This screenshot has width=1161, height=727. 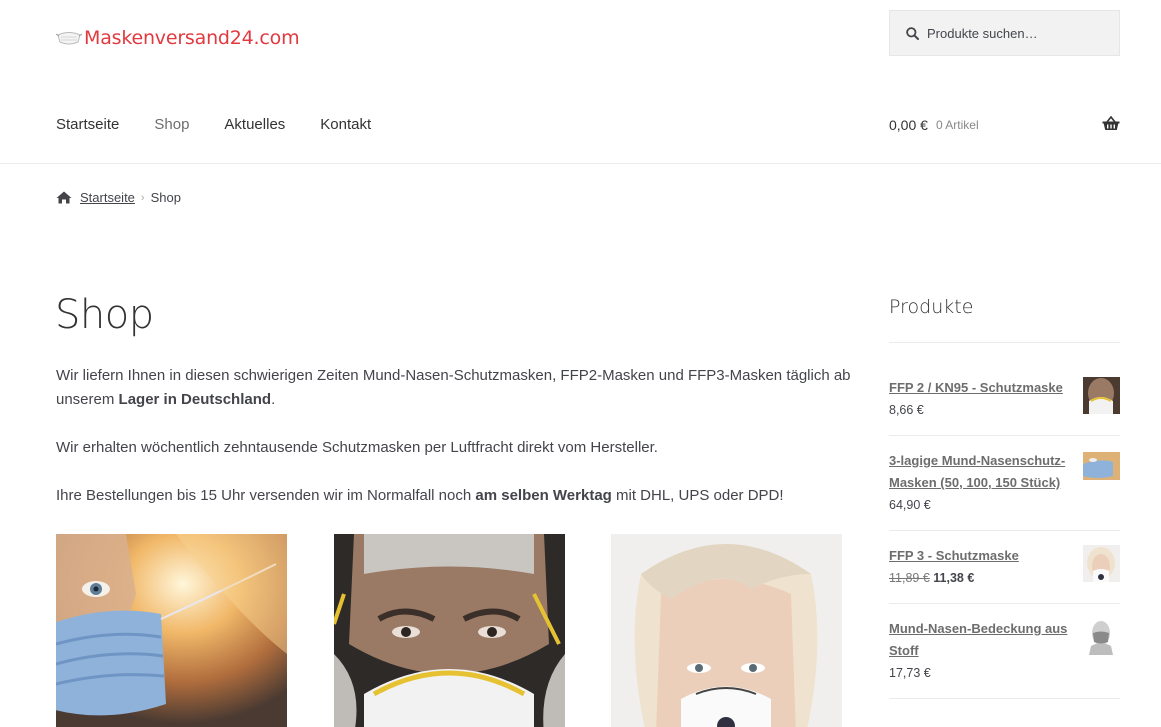 I want to click on breadcrumb-current: Shop, so click(x=165, y=197).